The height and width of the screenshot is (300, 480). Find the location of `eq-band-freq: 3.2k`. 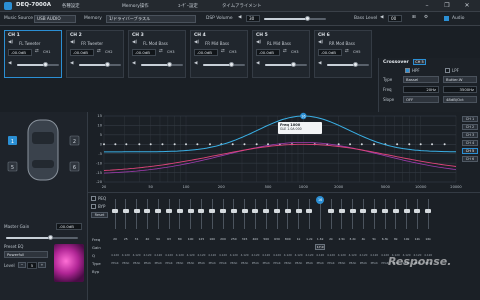

eq-band-freq: 3.2k is located at coordinates (353, 239).